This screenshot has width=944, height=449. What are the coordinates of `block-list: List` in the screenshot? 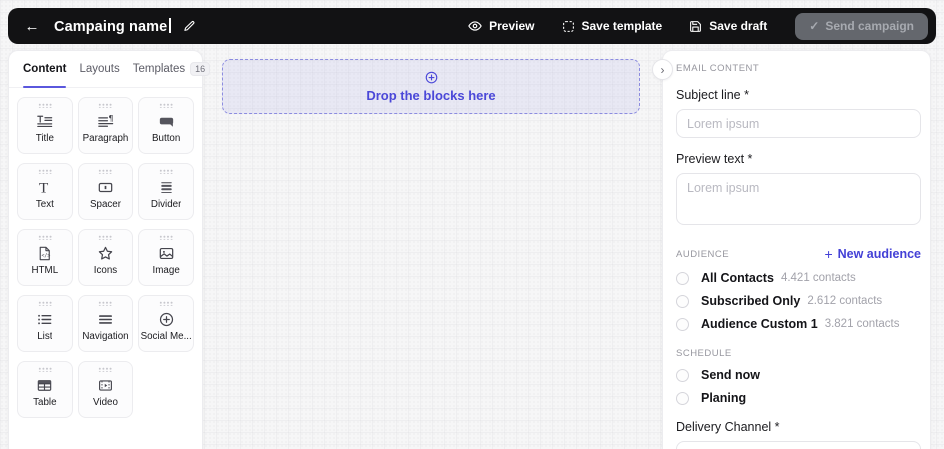 It's located at (45, 323).